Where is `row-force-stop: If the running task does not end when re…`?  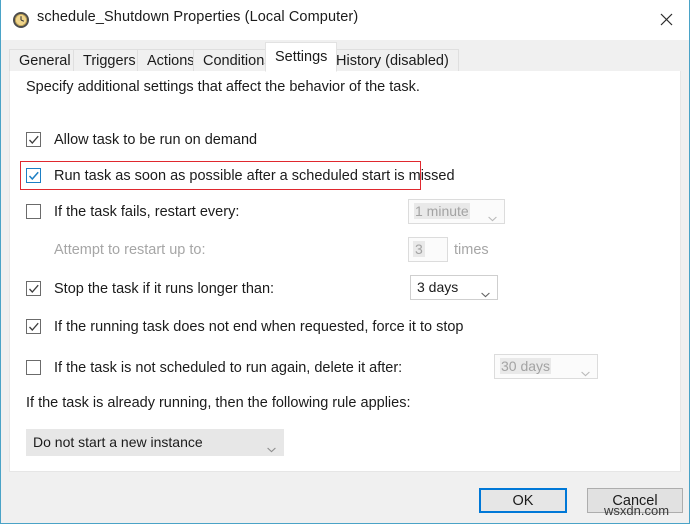 row-force-stop: If the running task does not end when re… is located at coordinates (266, 328).